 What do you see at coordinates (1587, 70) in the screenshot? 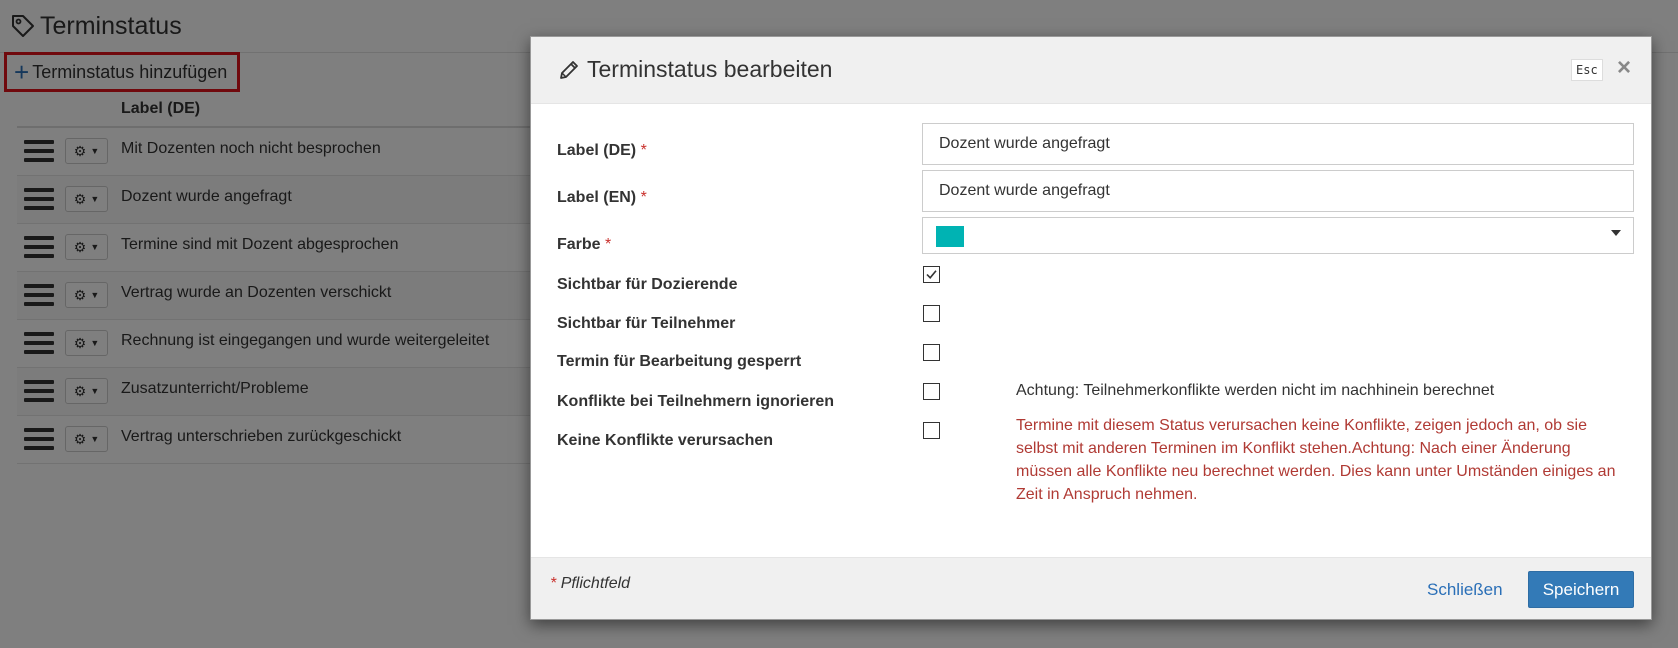
I see `esc-hint-badge: Esc` at bounding box center [1587, 70].